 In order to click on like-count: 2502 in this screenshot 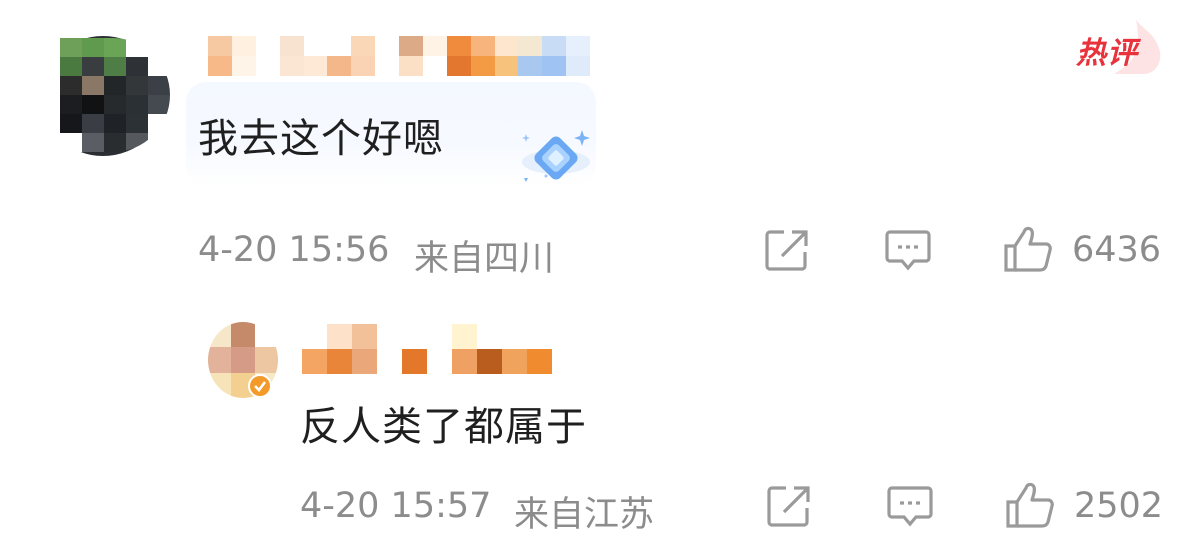, I will do `click(1119, 506)`.